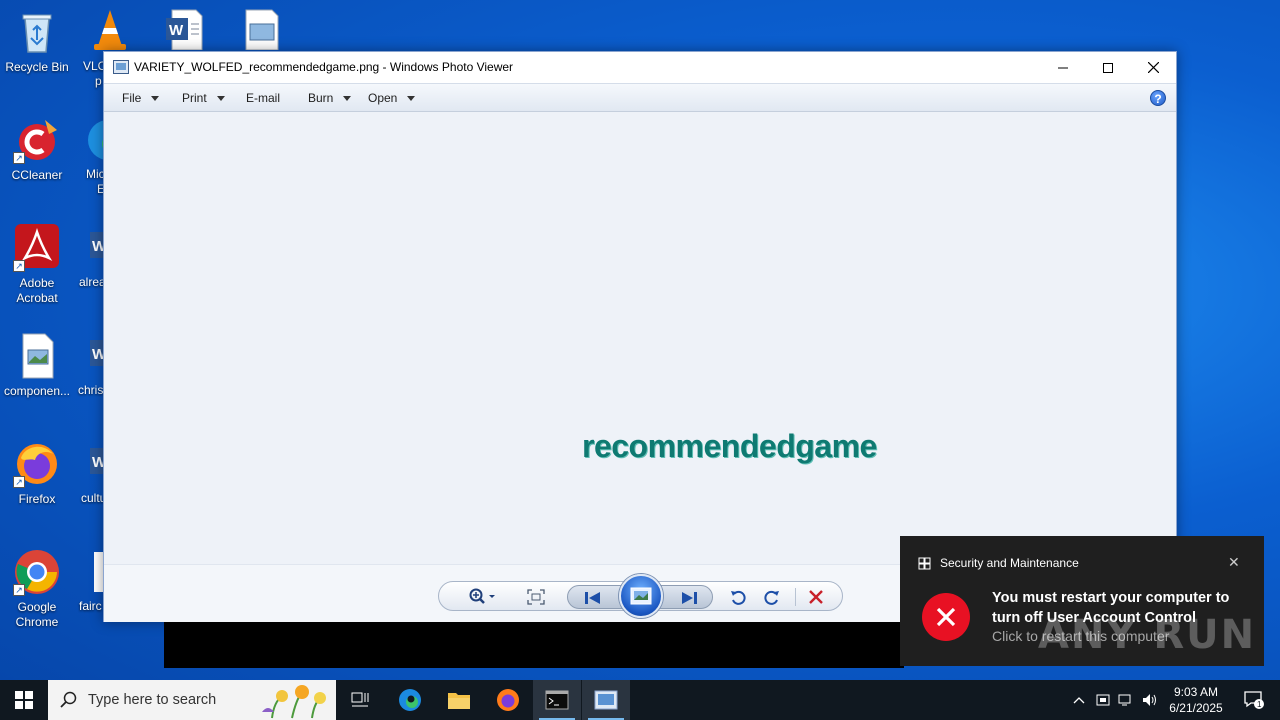 Image resolution: width=1280 pixels, height=720 pixels. Describe the element at coordinates (263, 98) in the screenshot. I see `menu-email: E-mail` at that location.